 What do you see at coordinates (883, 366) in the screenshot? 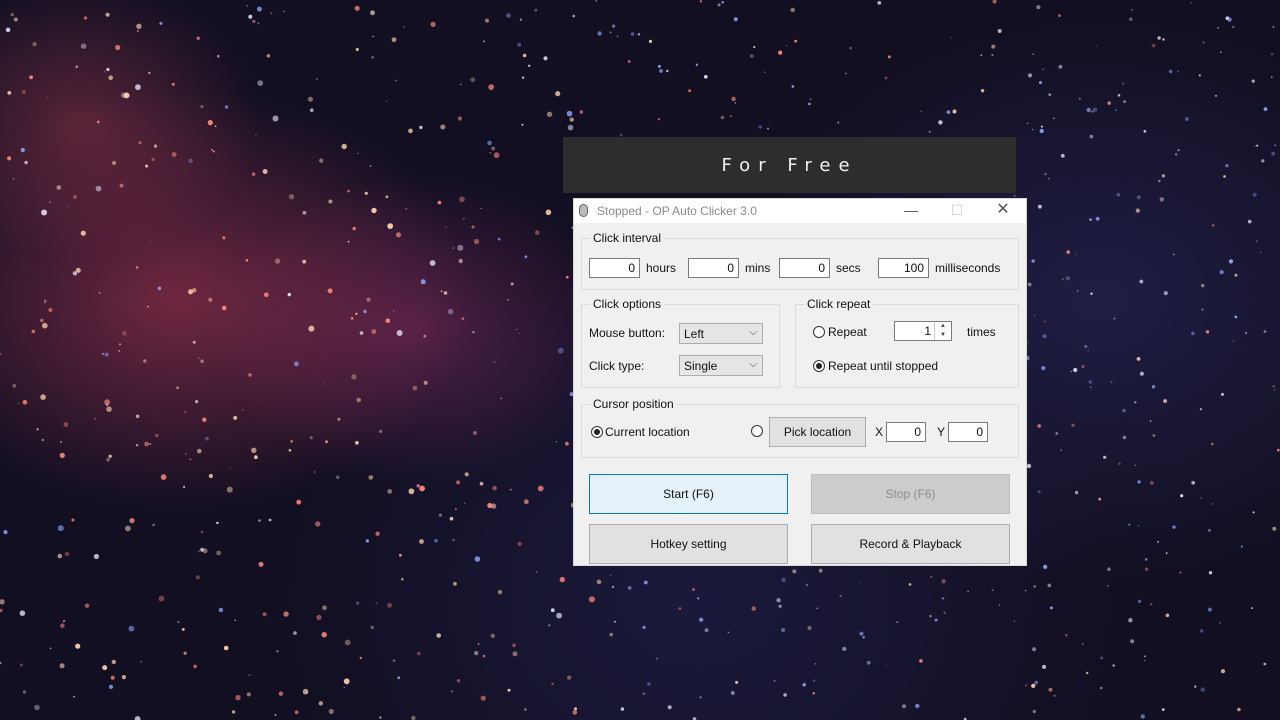
I see `repeat-until-stopped-label: Repeat until stopped` at bounding box center [883, 366].